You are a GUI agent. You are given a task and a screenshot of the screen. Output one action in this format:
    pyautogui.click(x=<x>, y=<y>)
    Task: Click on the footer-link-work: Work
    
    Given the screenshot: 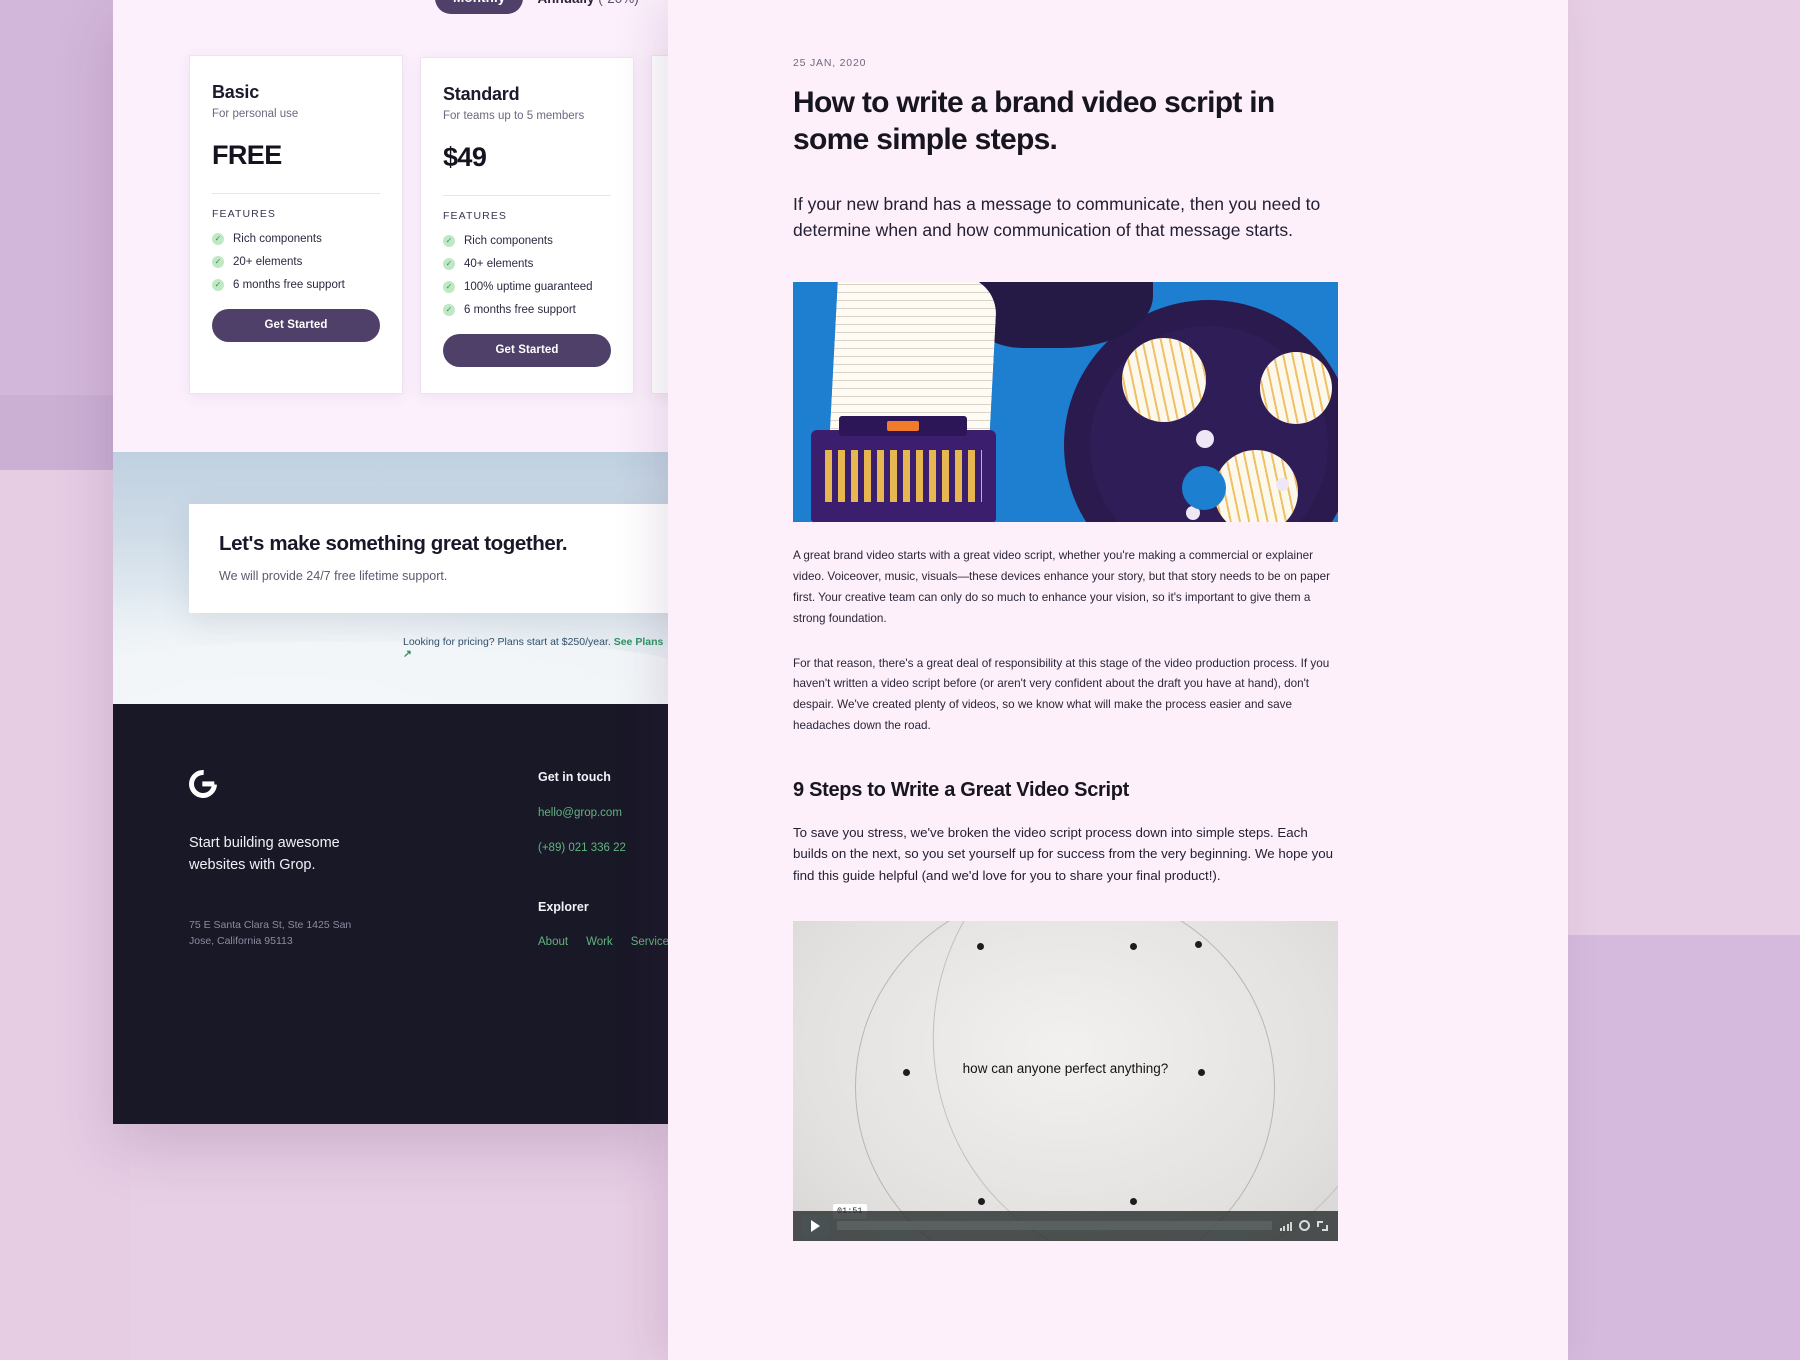 What is the action you would take?
    pyautogui.click(x=599, y=942)
    